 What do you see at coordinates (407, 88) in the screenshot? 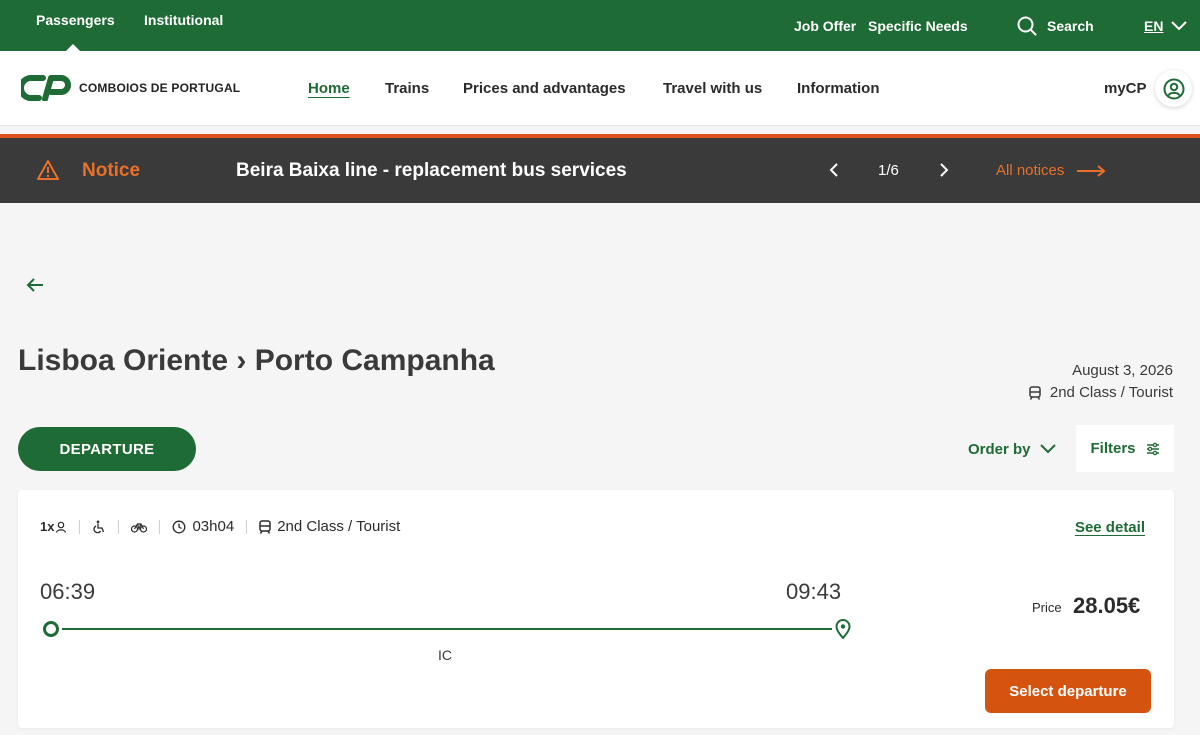
I see `nav-trains: Trains` at bounding box center [407, 88].